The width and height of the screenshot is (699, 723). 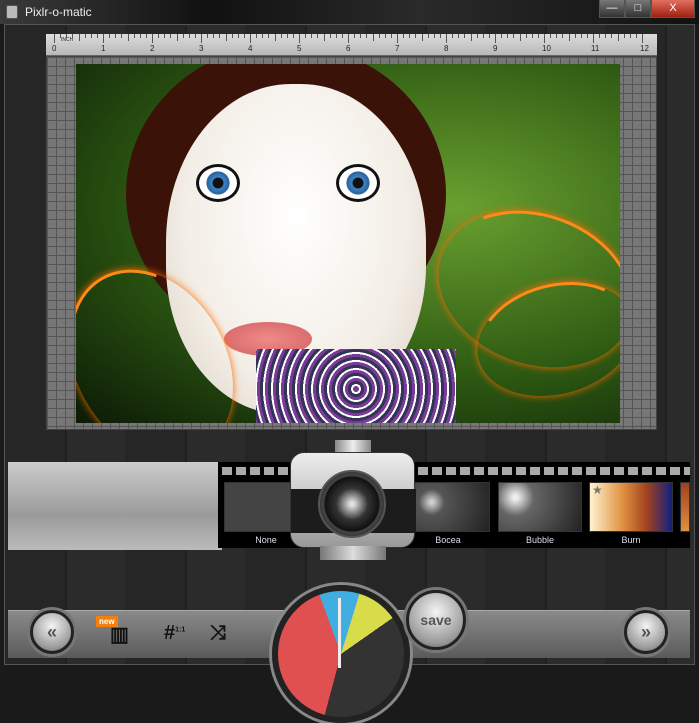 I want to click on ruler-label: 9, so click(x=495, y=48).